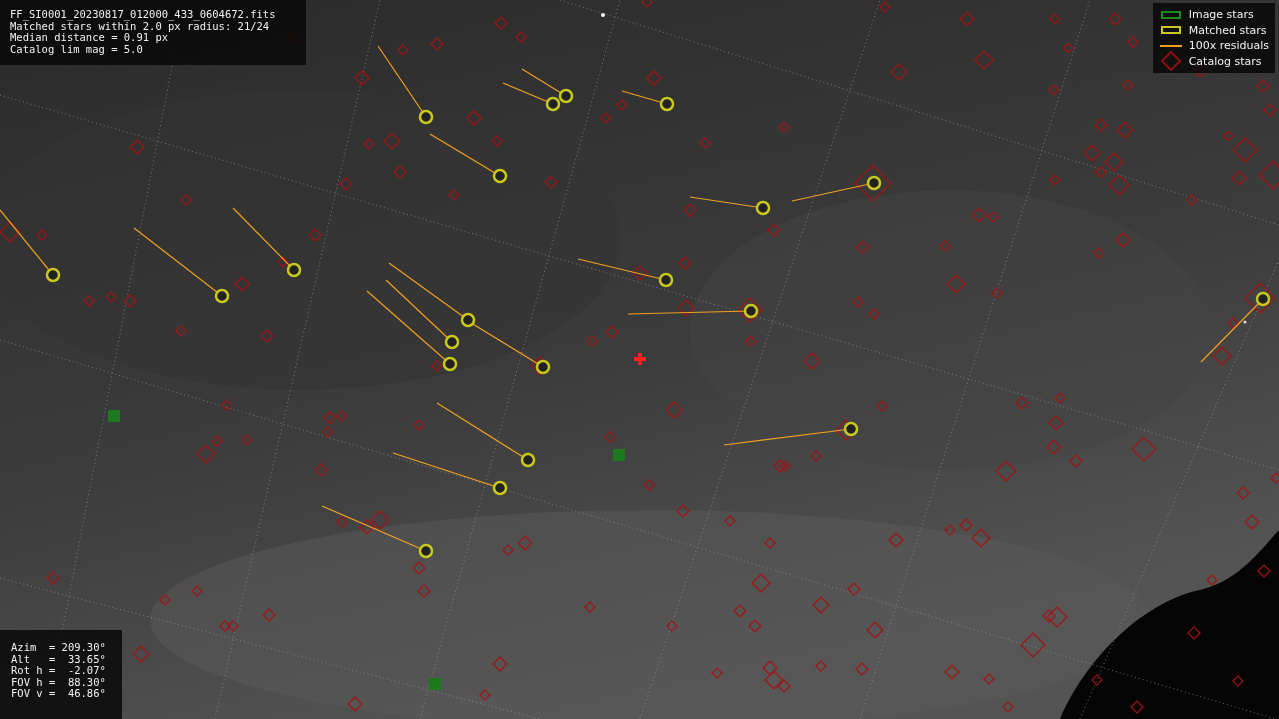 This screenshot has height=719, width=1279. I want to click on info-text: Median distance = 0.91 px, so click(89, 38).